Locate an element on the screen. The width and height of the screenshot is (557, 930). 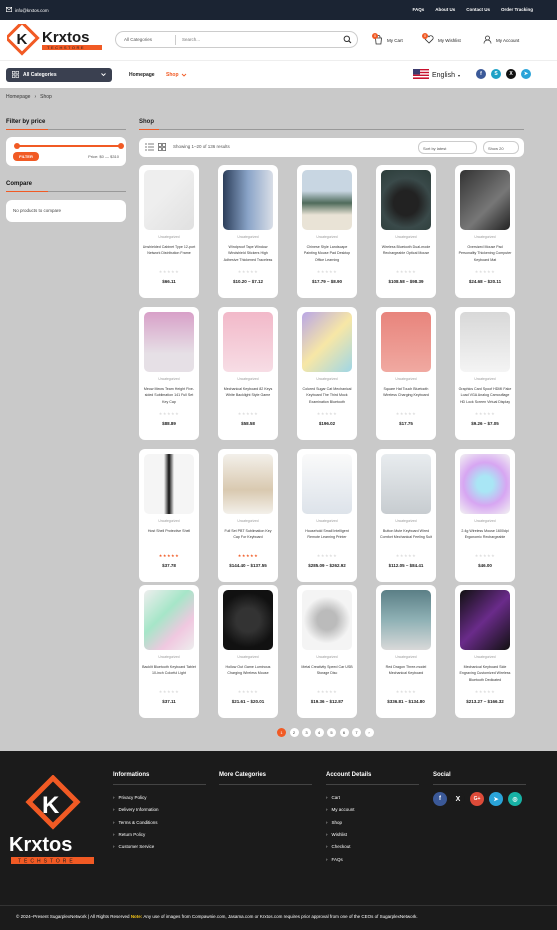
price-slider is located at coordinates (69, 146).